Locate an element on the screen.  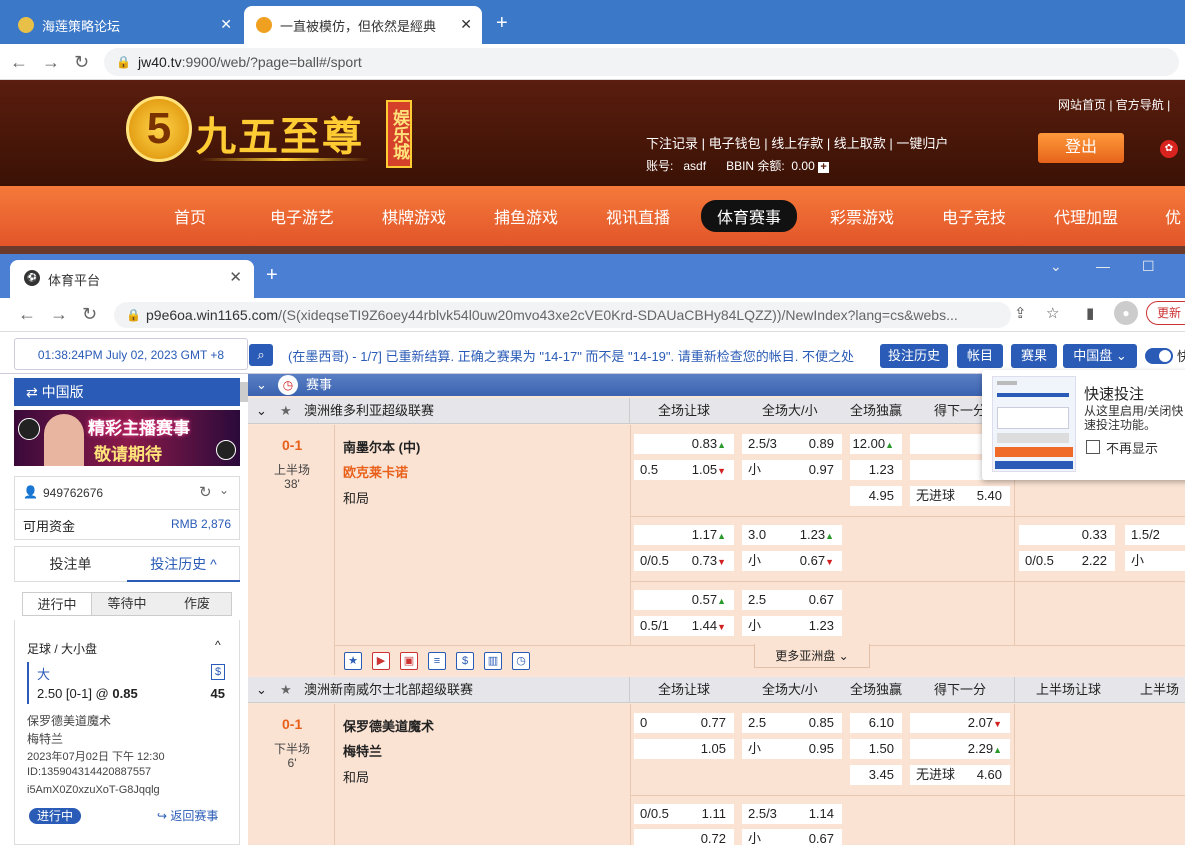
odds-cell: 小 0.97 is located at coordinates (792, 470).